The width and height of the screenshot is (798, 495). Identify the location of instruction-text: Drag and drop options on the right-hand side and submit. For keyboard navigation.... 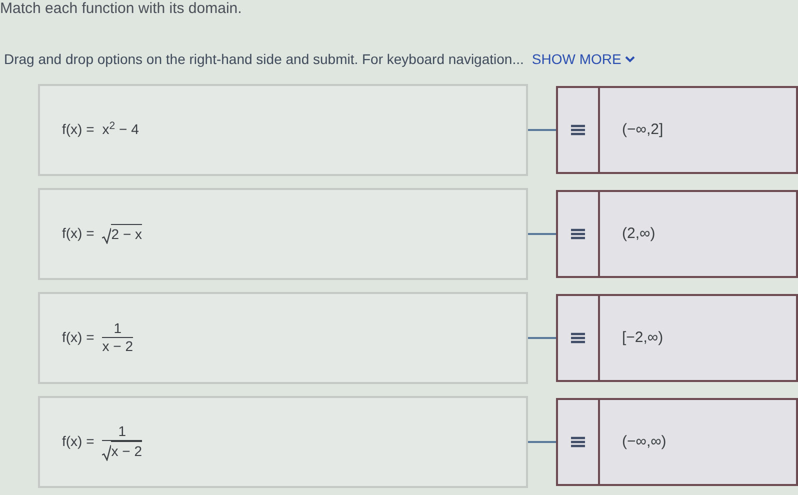
(264, 59).